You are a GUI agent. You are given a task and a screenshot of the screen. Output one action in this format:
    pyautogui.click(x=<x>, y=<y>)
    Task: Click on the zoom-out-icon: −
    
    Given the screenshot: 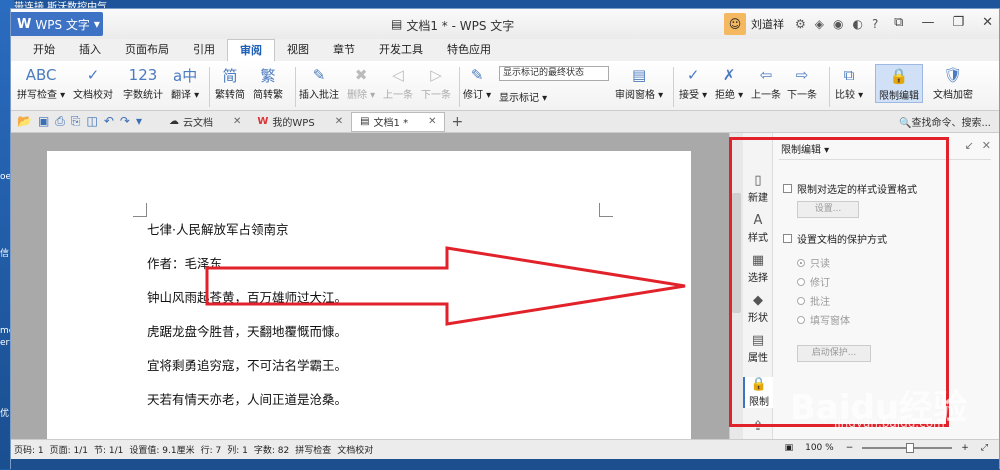 What is the action you would take?
    pyautogui.click(x=850, y=448)
    